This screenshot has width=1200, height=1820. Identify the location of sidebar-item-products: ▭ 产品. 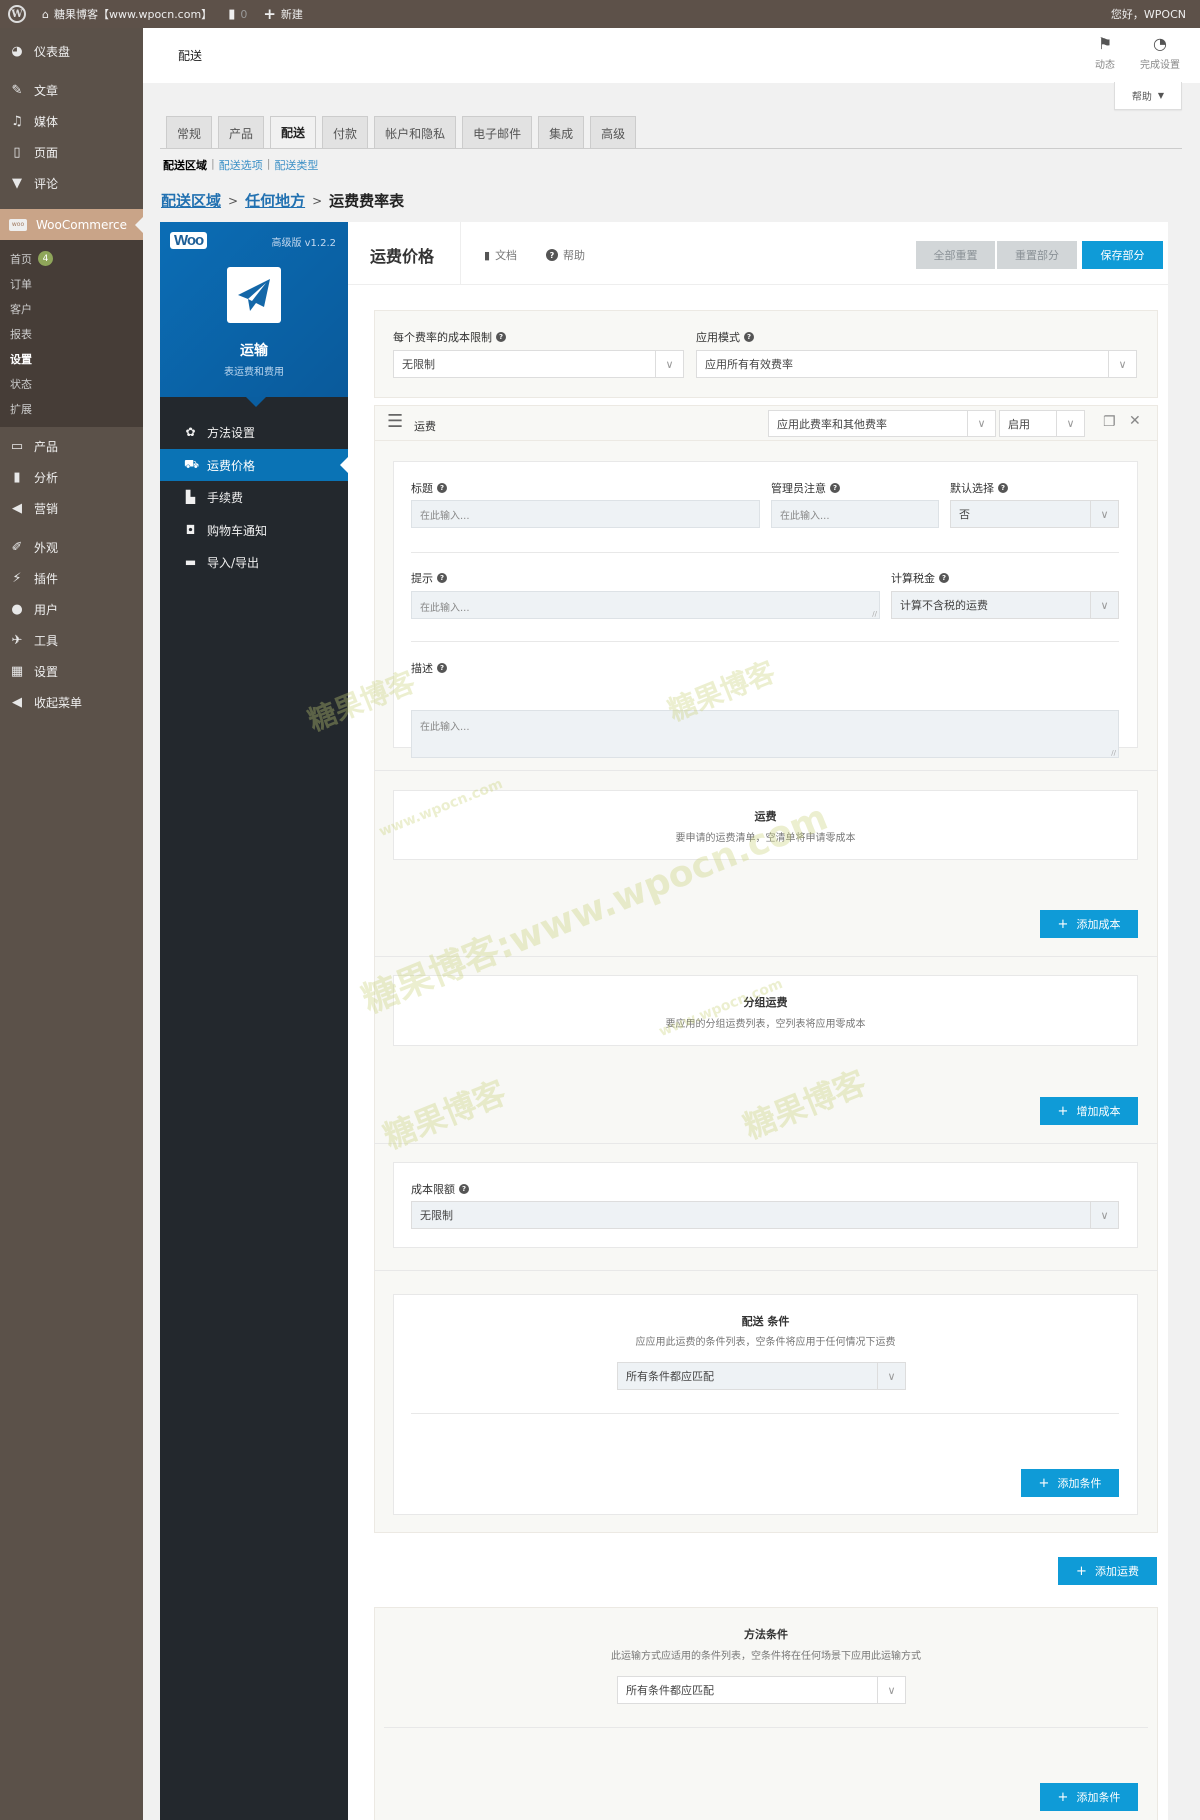
(71, 446).